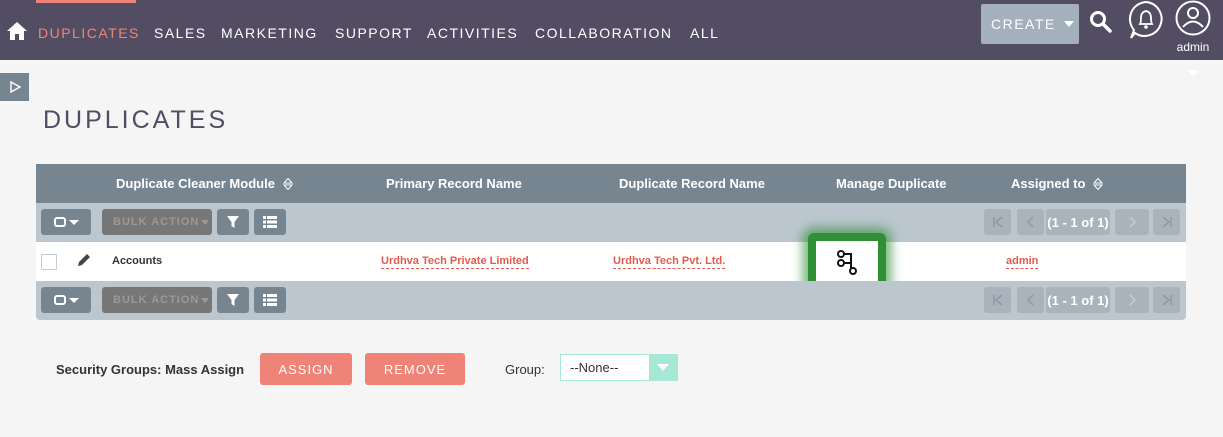 This screenshot has height=437, width=1223. What do you see at coordinates (1146, 20) in the screenshot?
I see `notifications-bell-icon` at bounding box center [1146, 20].